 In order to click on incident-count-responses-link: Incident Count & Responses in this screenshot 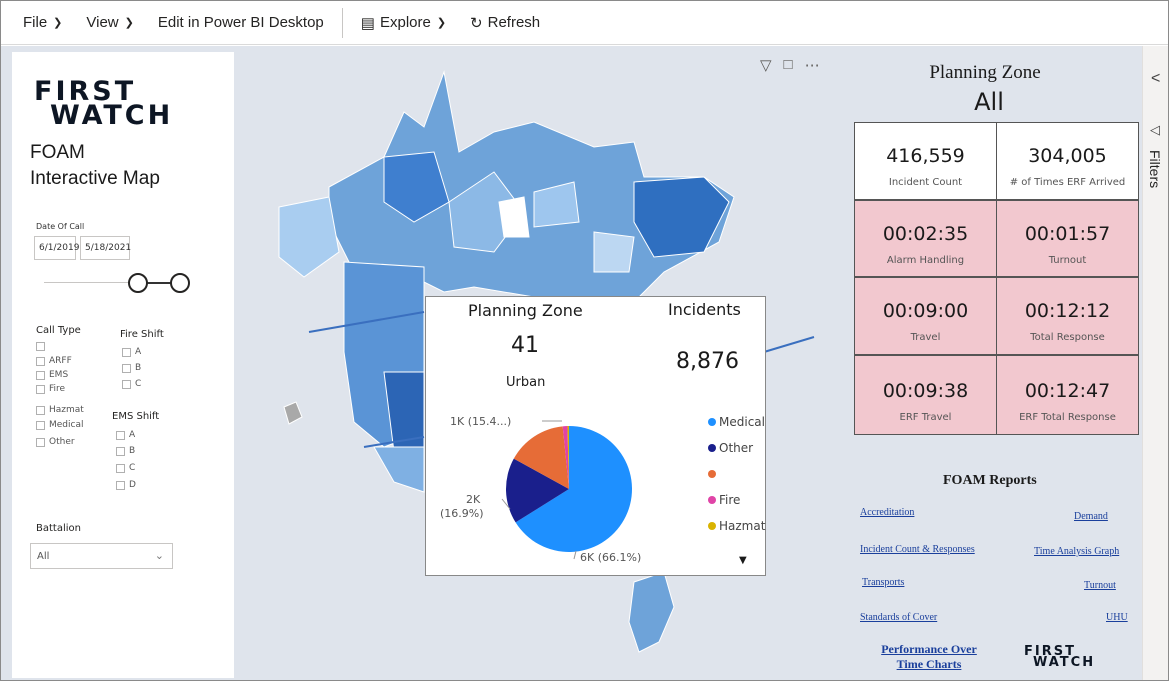, I will do `click(917, 549)`.